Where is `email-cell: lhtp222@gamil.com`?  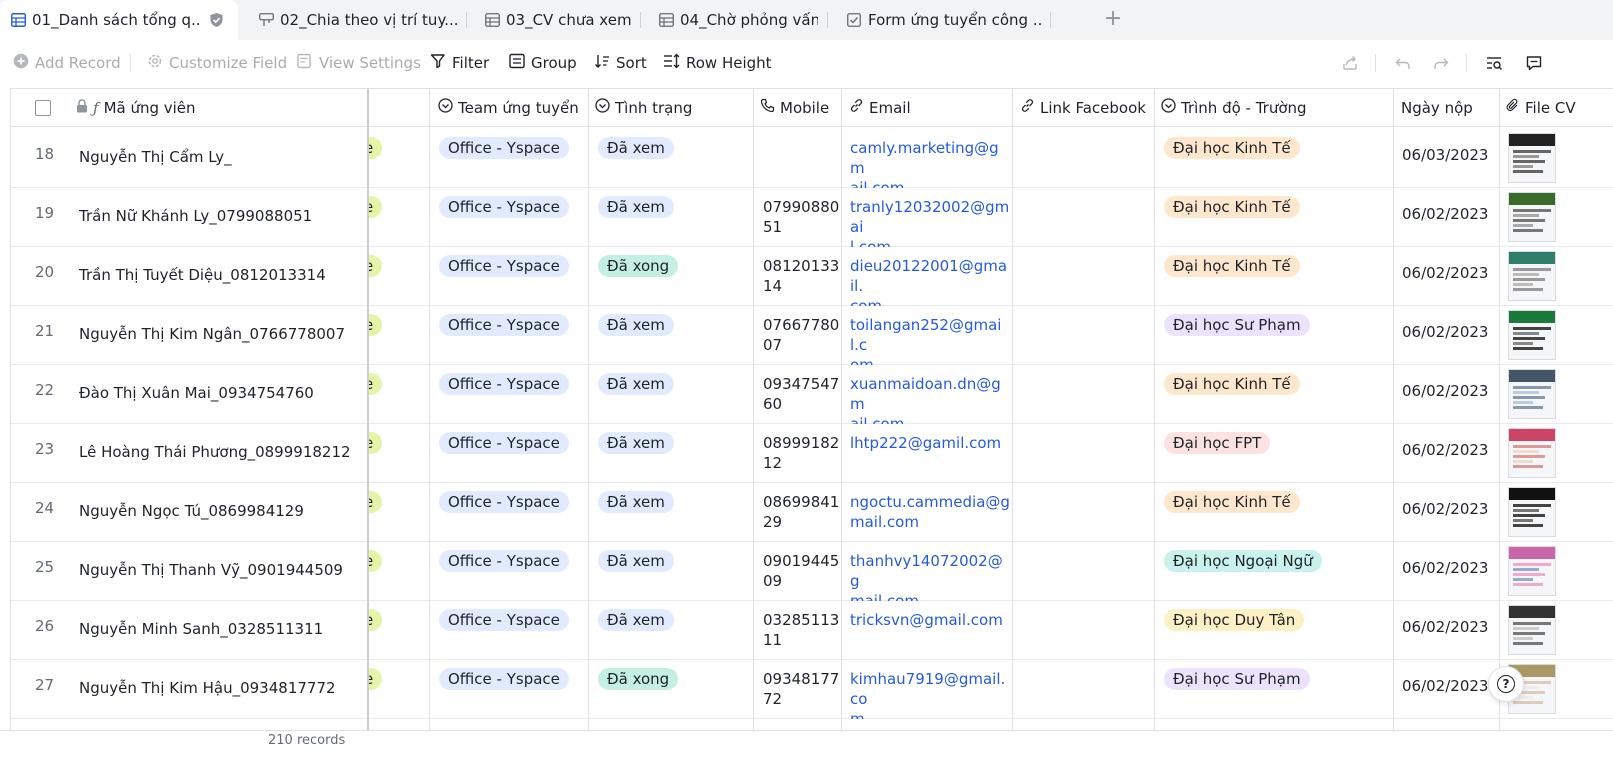 email-cell: lhtp222@gamil.com is located at coordinates (930, 453).